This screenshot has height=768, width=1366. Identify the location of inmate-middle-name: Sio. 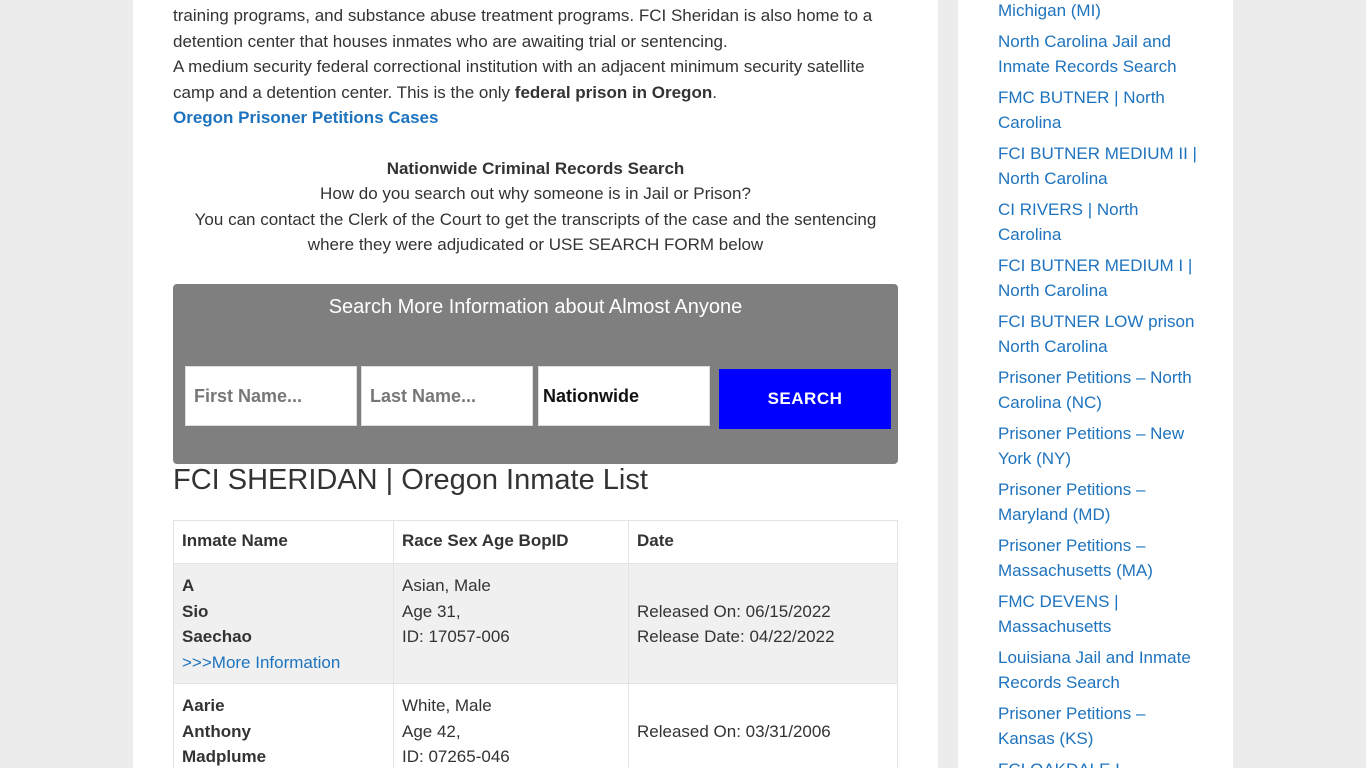
(195, 611).